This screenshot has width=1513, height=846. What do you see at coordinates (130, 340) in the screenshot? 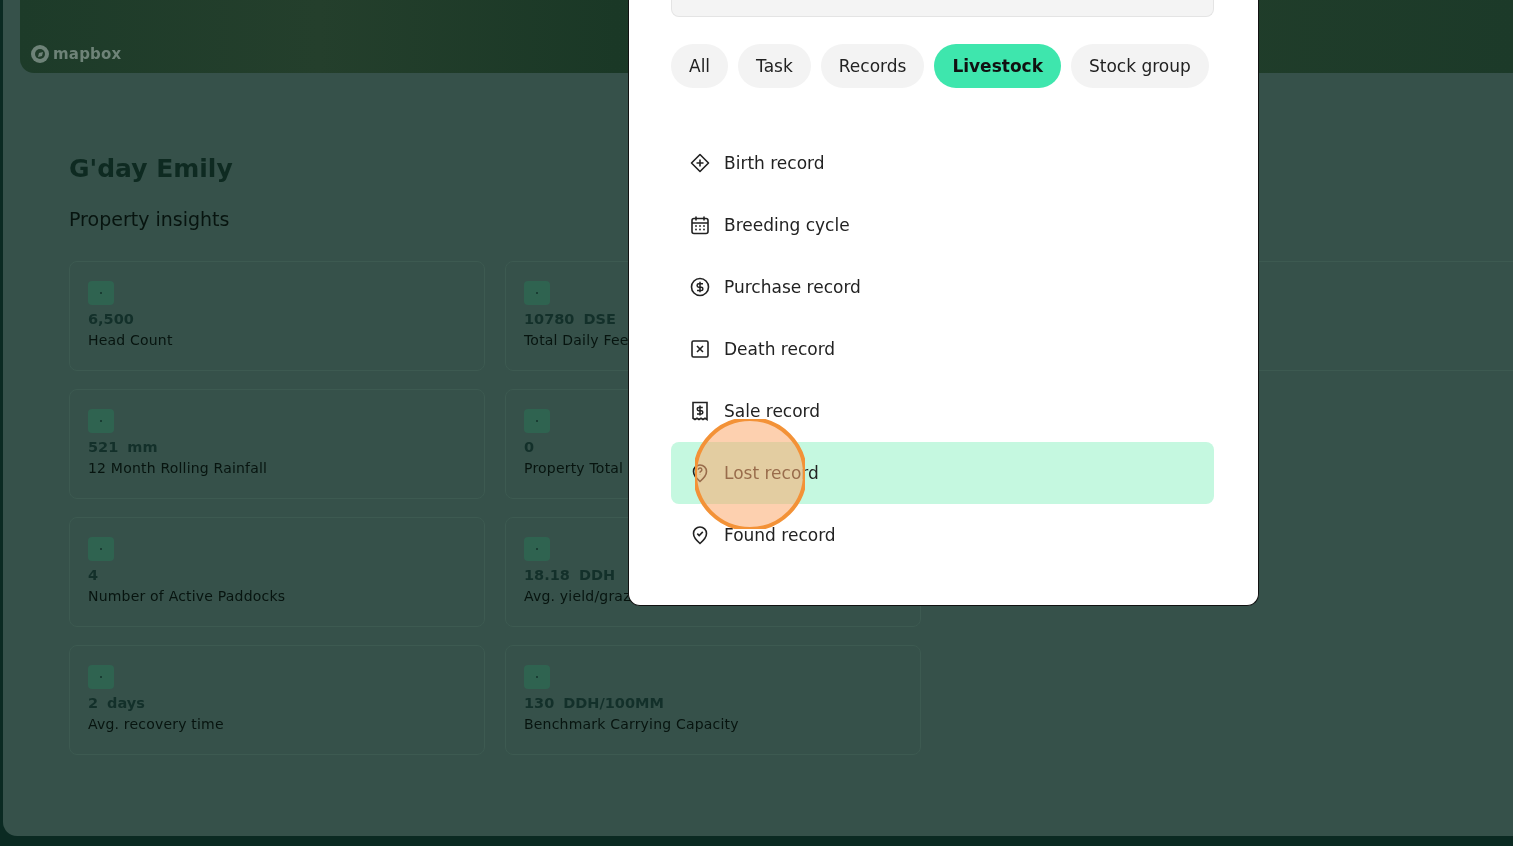
I see `stat-label: Head Count` at bounding box center [130, 340].